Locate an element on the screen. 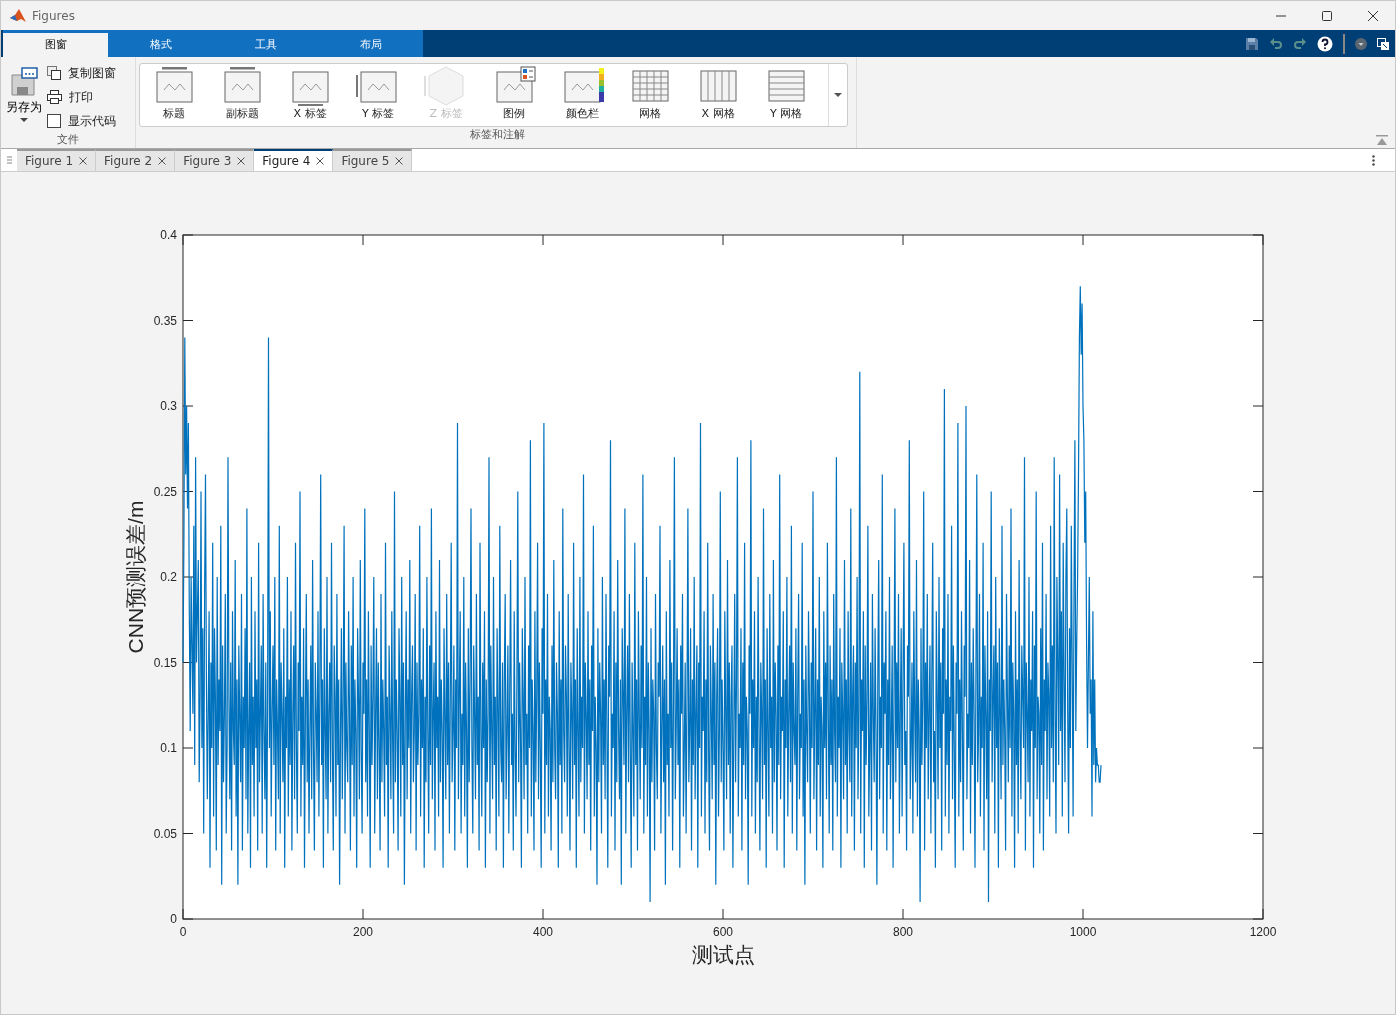 This screenshot has height=1015, width=1396. ribbon-tab: 图窗 is located at coordinates (55, 45).